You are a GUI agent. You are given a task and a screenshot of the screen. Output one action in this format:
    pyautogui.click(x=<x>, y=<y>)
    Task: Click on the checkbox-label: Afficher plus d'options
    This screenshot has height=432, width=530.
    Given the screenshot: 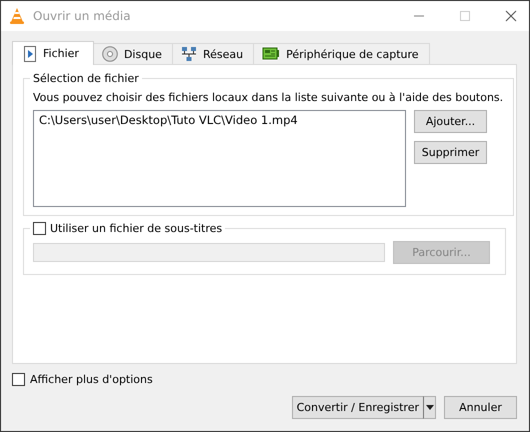 What is the action you would take?
    pyautogui.click(x=91, y=379)
    